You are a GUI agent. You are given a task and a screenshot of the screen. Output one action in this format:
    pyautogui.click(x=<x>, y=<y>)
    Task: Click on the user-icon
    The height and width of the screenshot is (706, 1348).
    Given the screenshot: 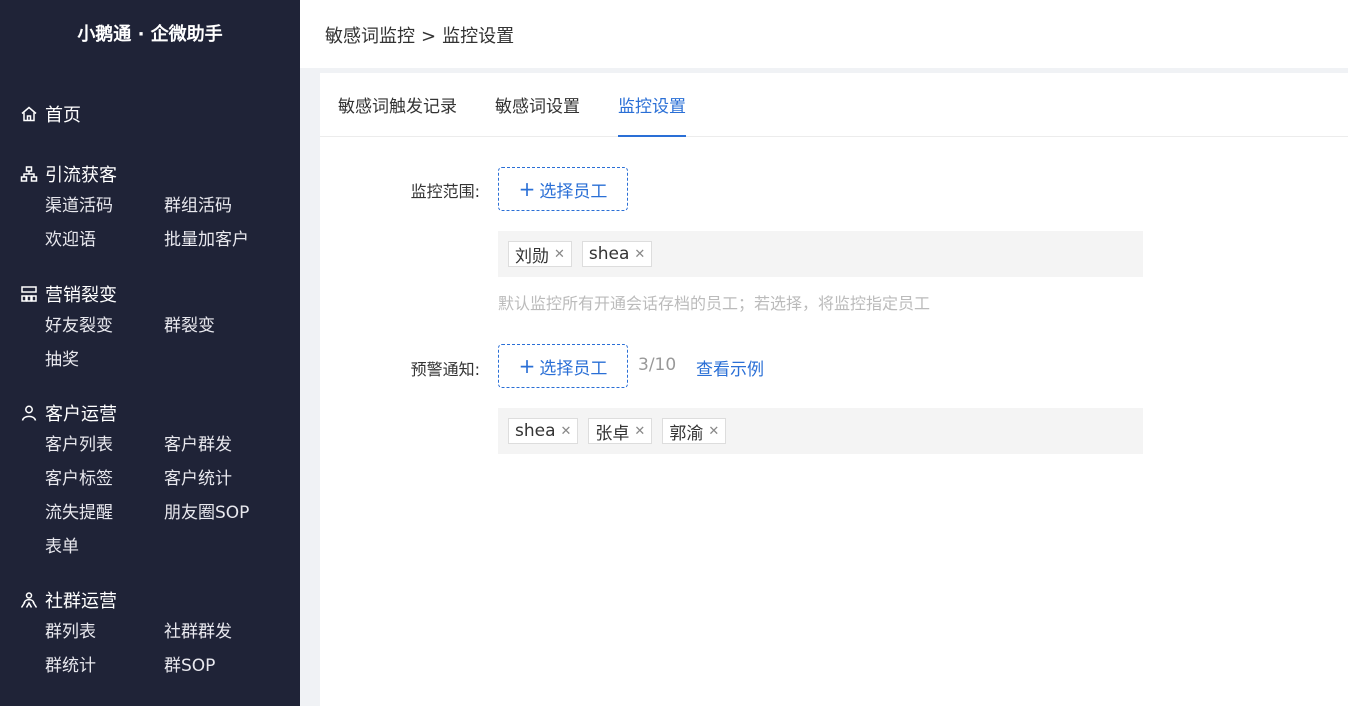 What is the action you would take?
    pyautogui.click(x=29, y=413)
    